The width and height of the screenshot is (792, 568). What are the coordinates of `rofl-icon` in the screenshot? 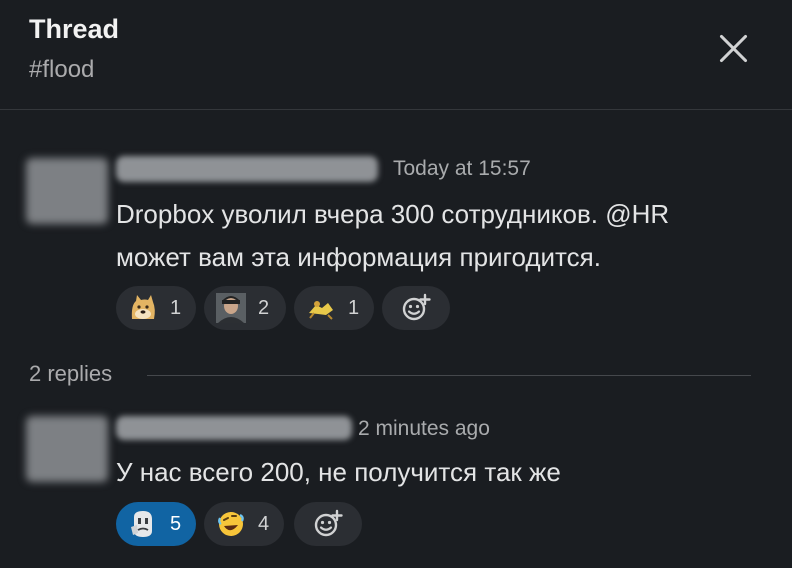 It's located at (231, 524).